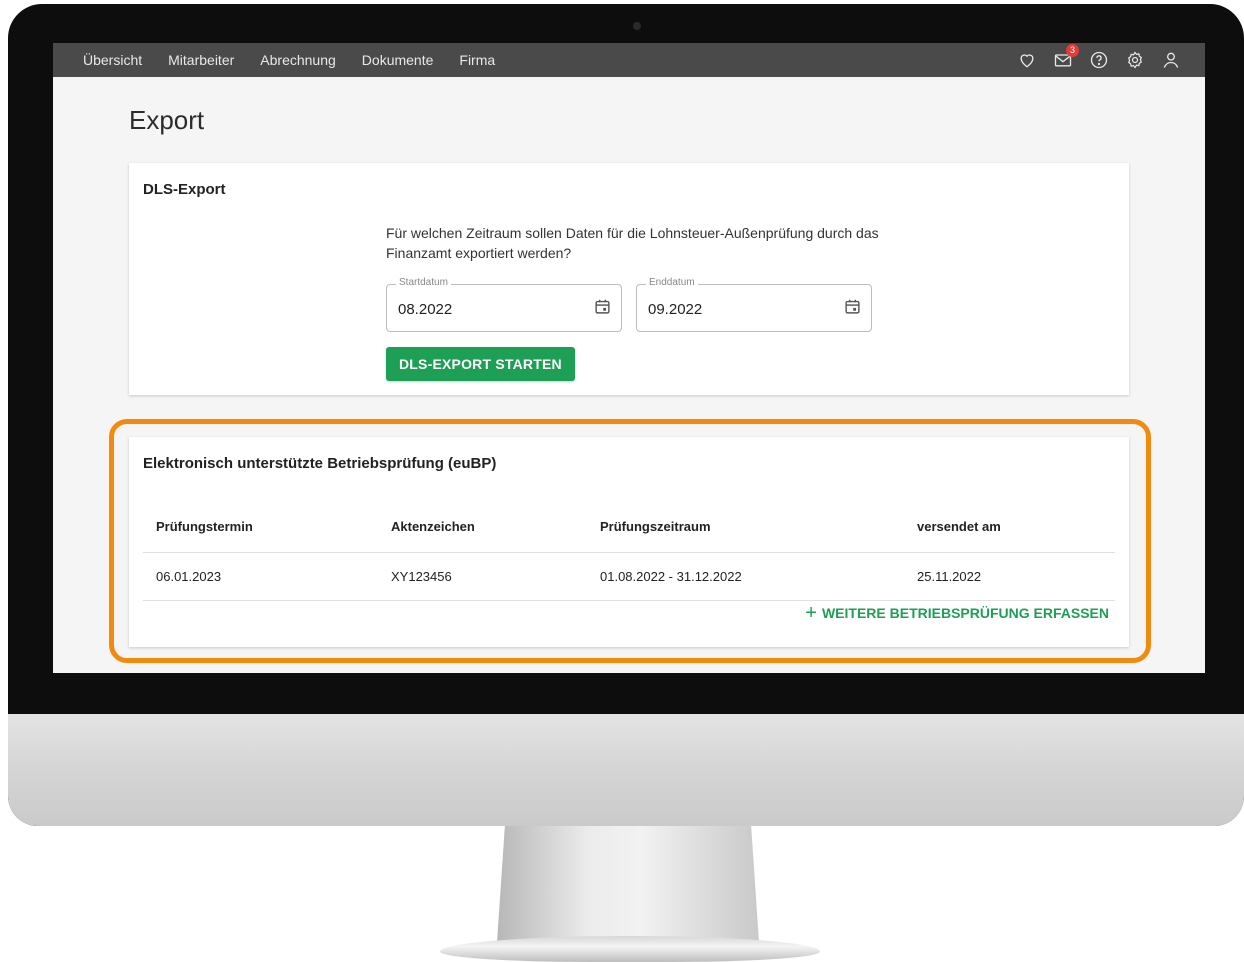 This screenshot has width=1244, height=962. What do you see at coordinates (628, 884) in the screenshot?
I see `monitor-stand` at bounding box center [628, 884].